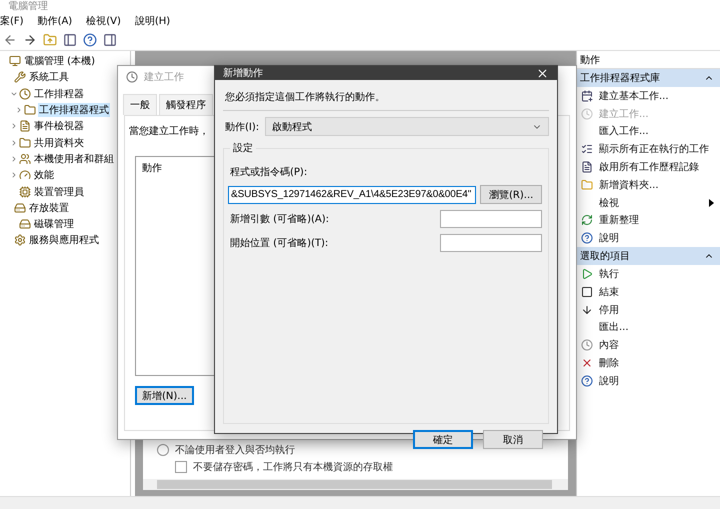 The height and width of the screenshot is (509, 720). I want to click on tree-item: 工作排程器, so click(59, 93).